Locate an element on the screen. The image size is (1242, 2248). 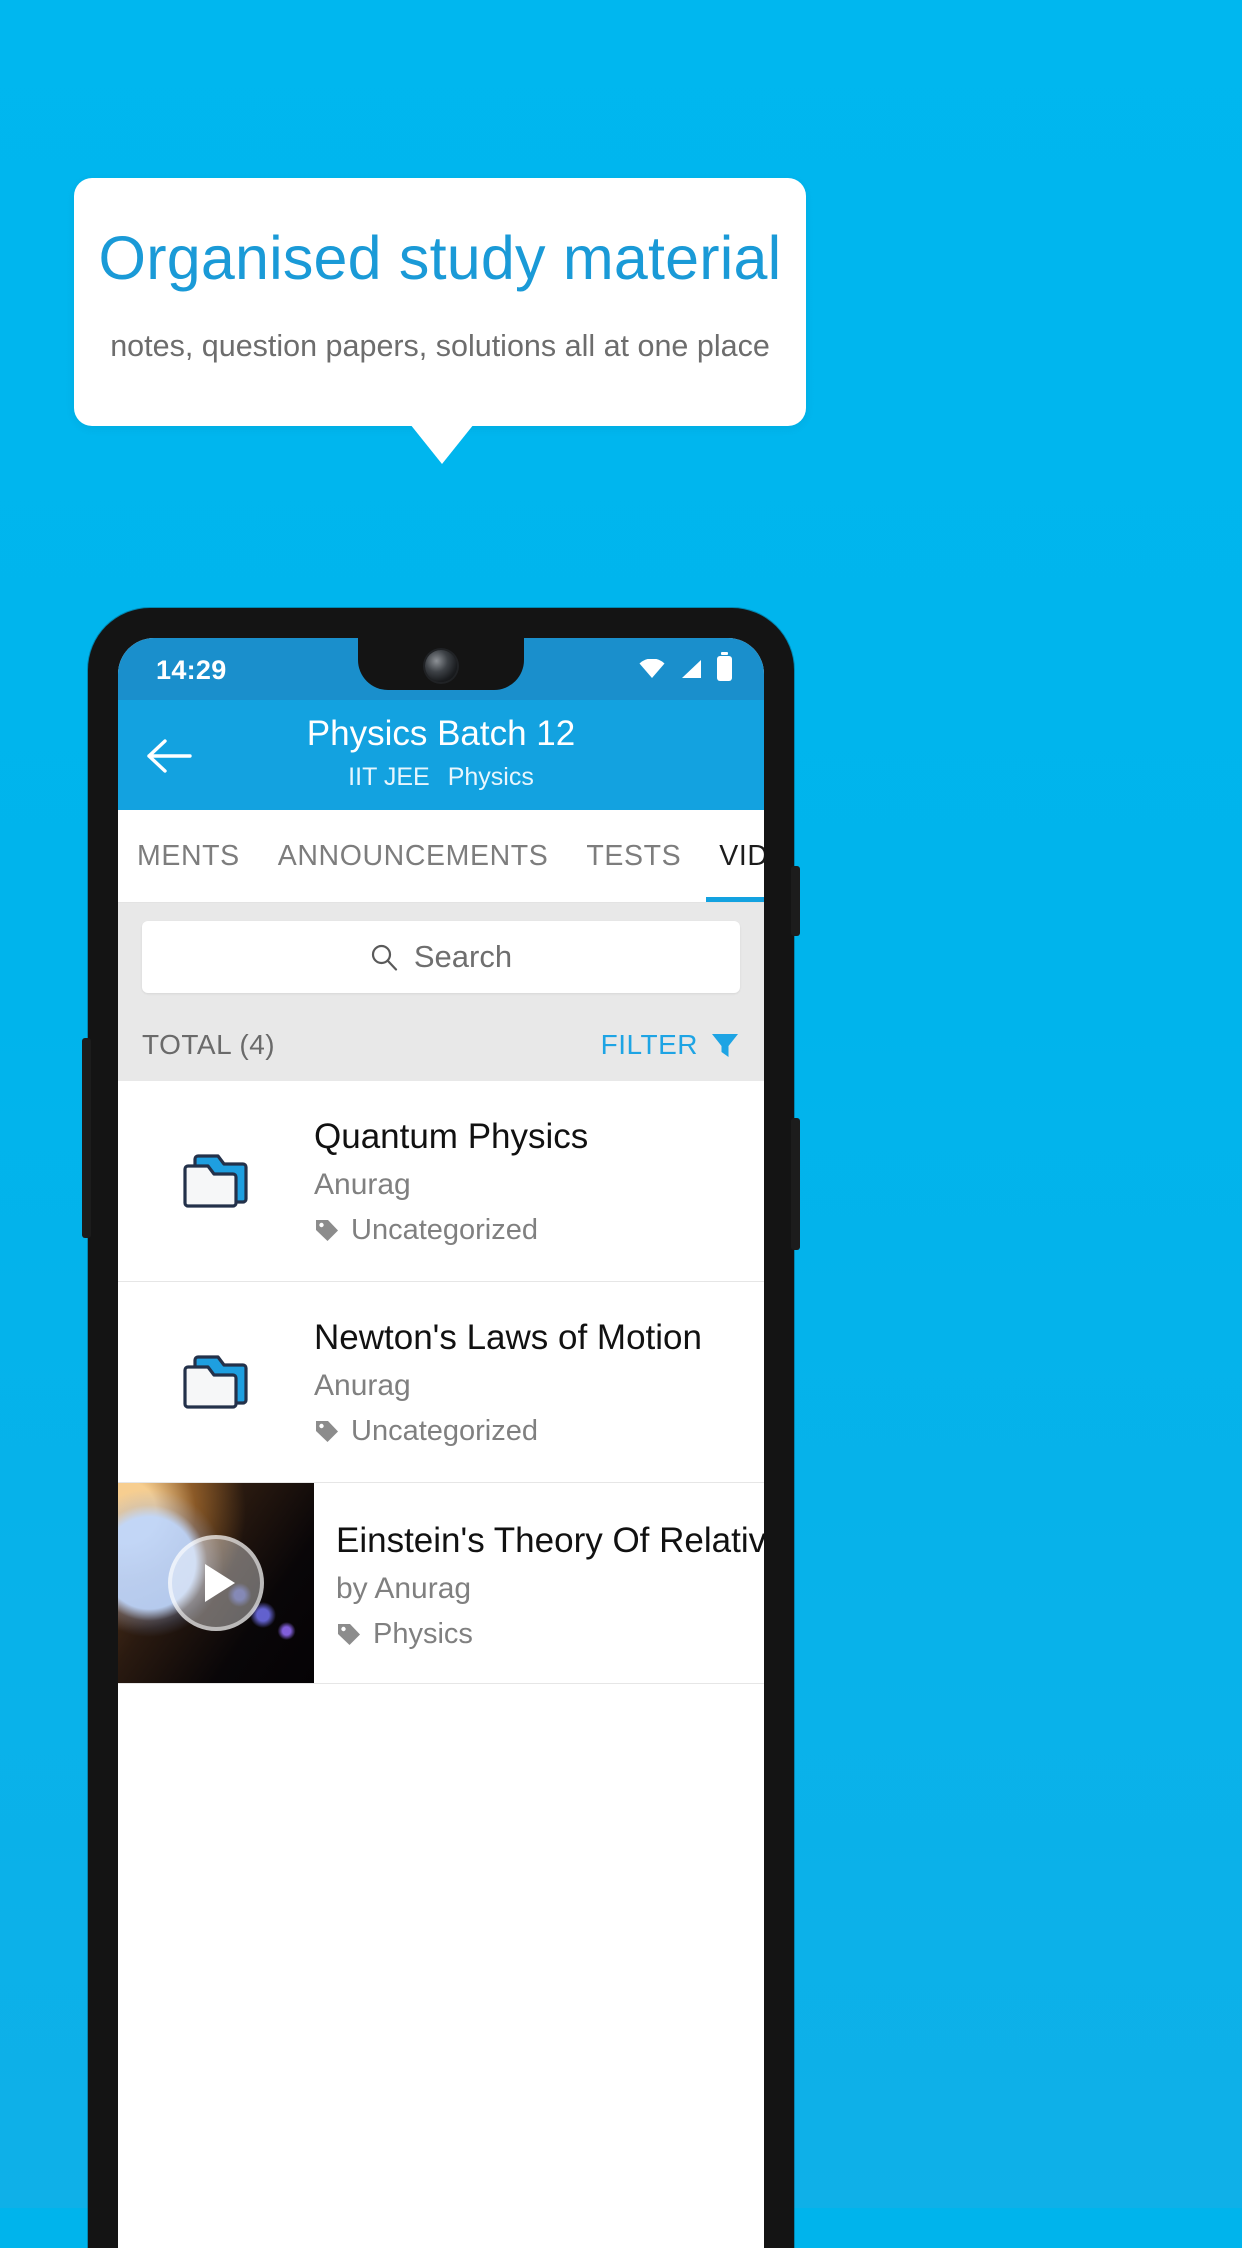
total-count: TOTAL (4) is located at coordinates (209, 1044).